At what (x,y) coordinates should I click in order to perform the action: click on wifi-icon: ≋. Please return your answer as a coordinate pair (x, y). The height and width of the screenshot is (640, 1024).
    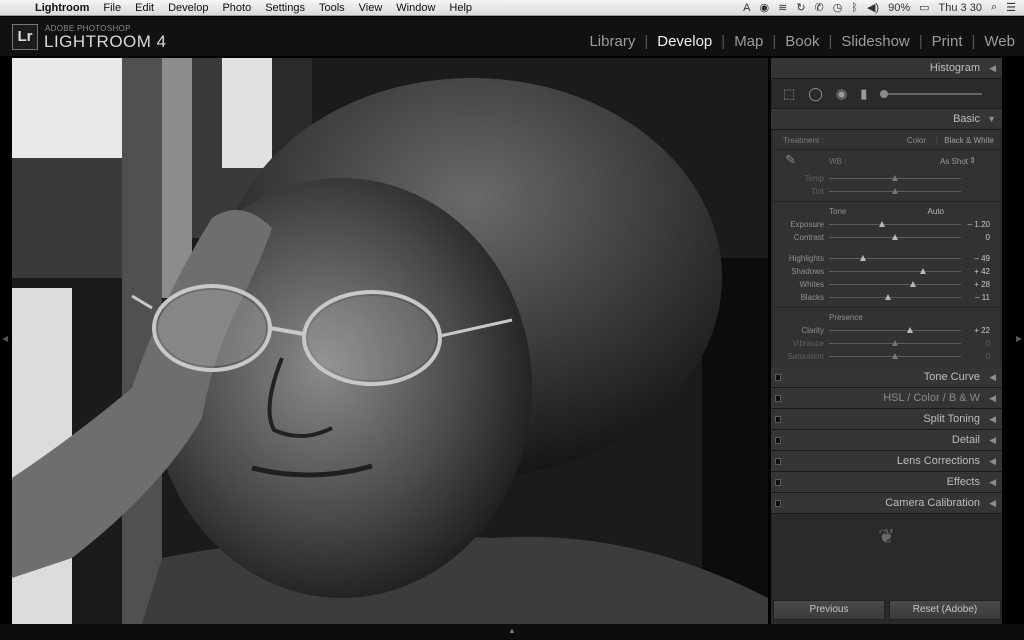
    Looking at the image, I should click on (782, 7).